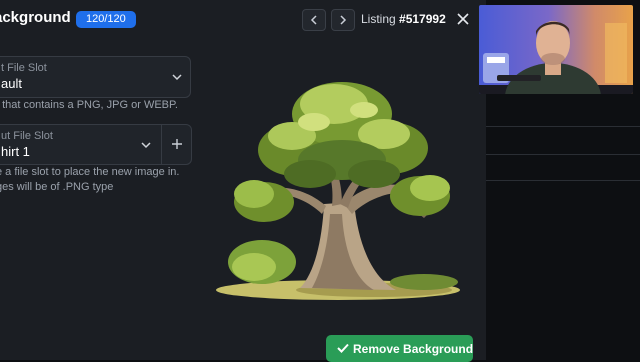 The width and height of the screenshot is (640, 362). I want to click on previous-listing-button, so click(314, 20).